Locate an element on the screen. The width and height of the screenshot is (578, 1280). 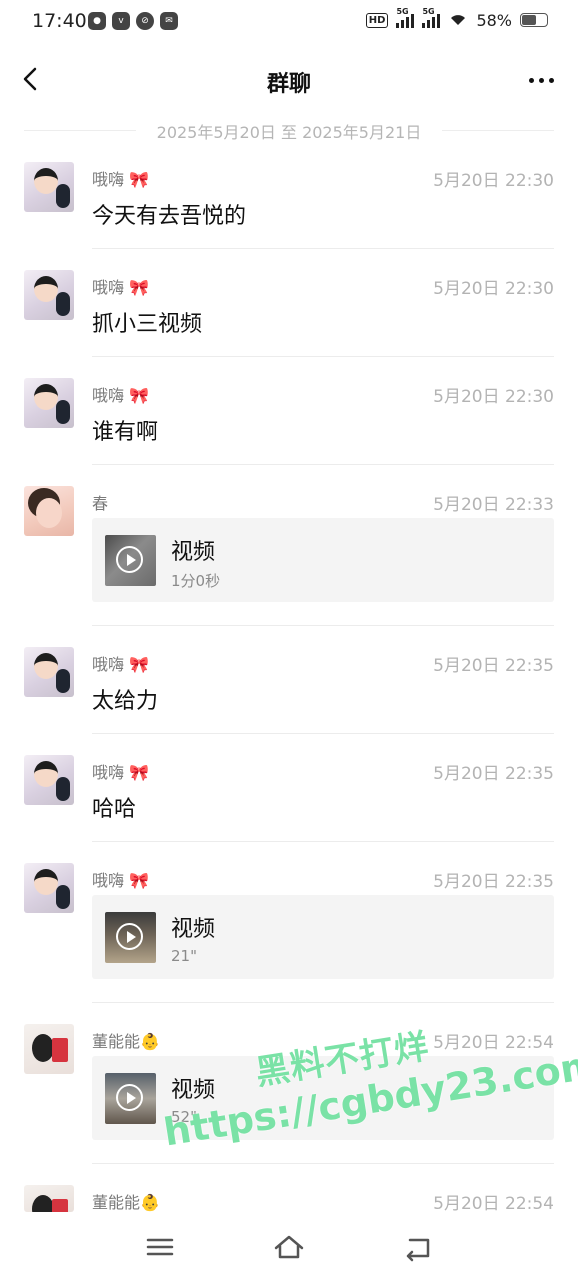
message-text: 太给力 is located at coordinates (125, 701).